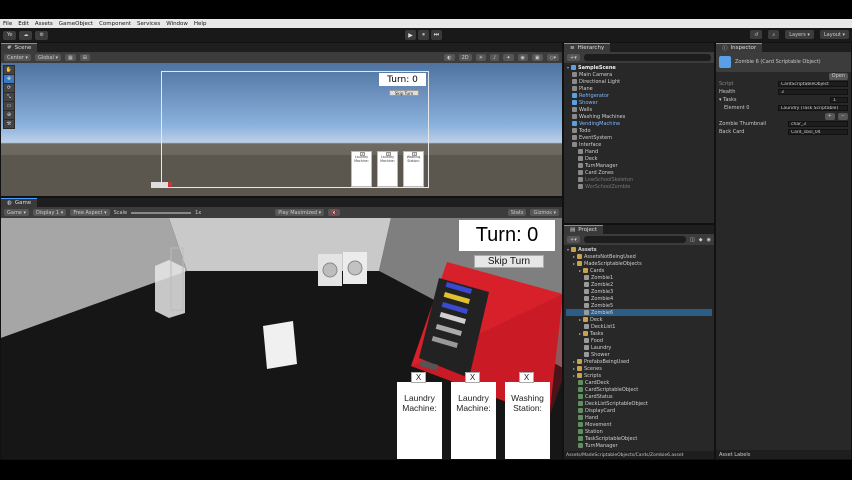 This screenshot has width=852, height=480. Describe the element at coordinates (639, 172) in the screenshot. I see `hierarchy-item: Card Zones` at that location.